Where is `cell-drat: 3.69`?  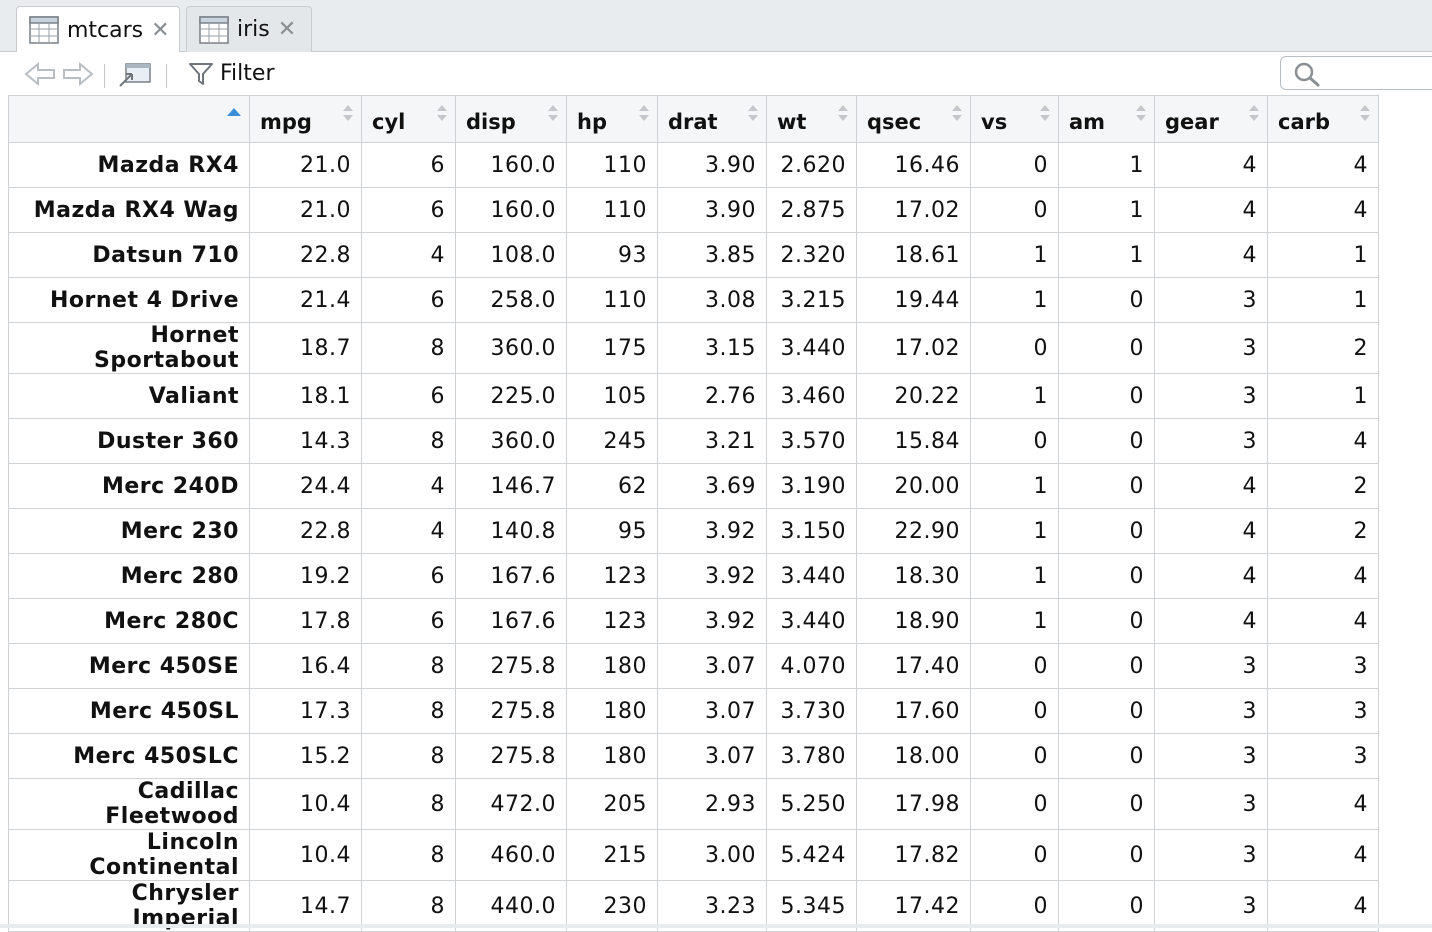 cell-drat: 3.69 is located at coordinates (712, 486).